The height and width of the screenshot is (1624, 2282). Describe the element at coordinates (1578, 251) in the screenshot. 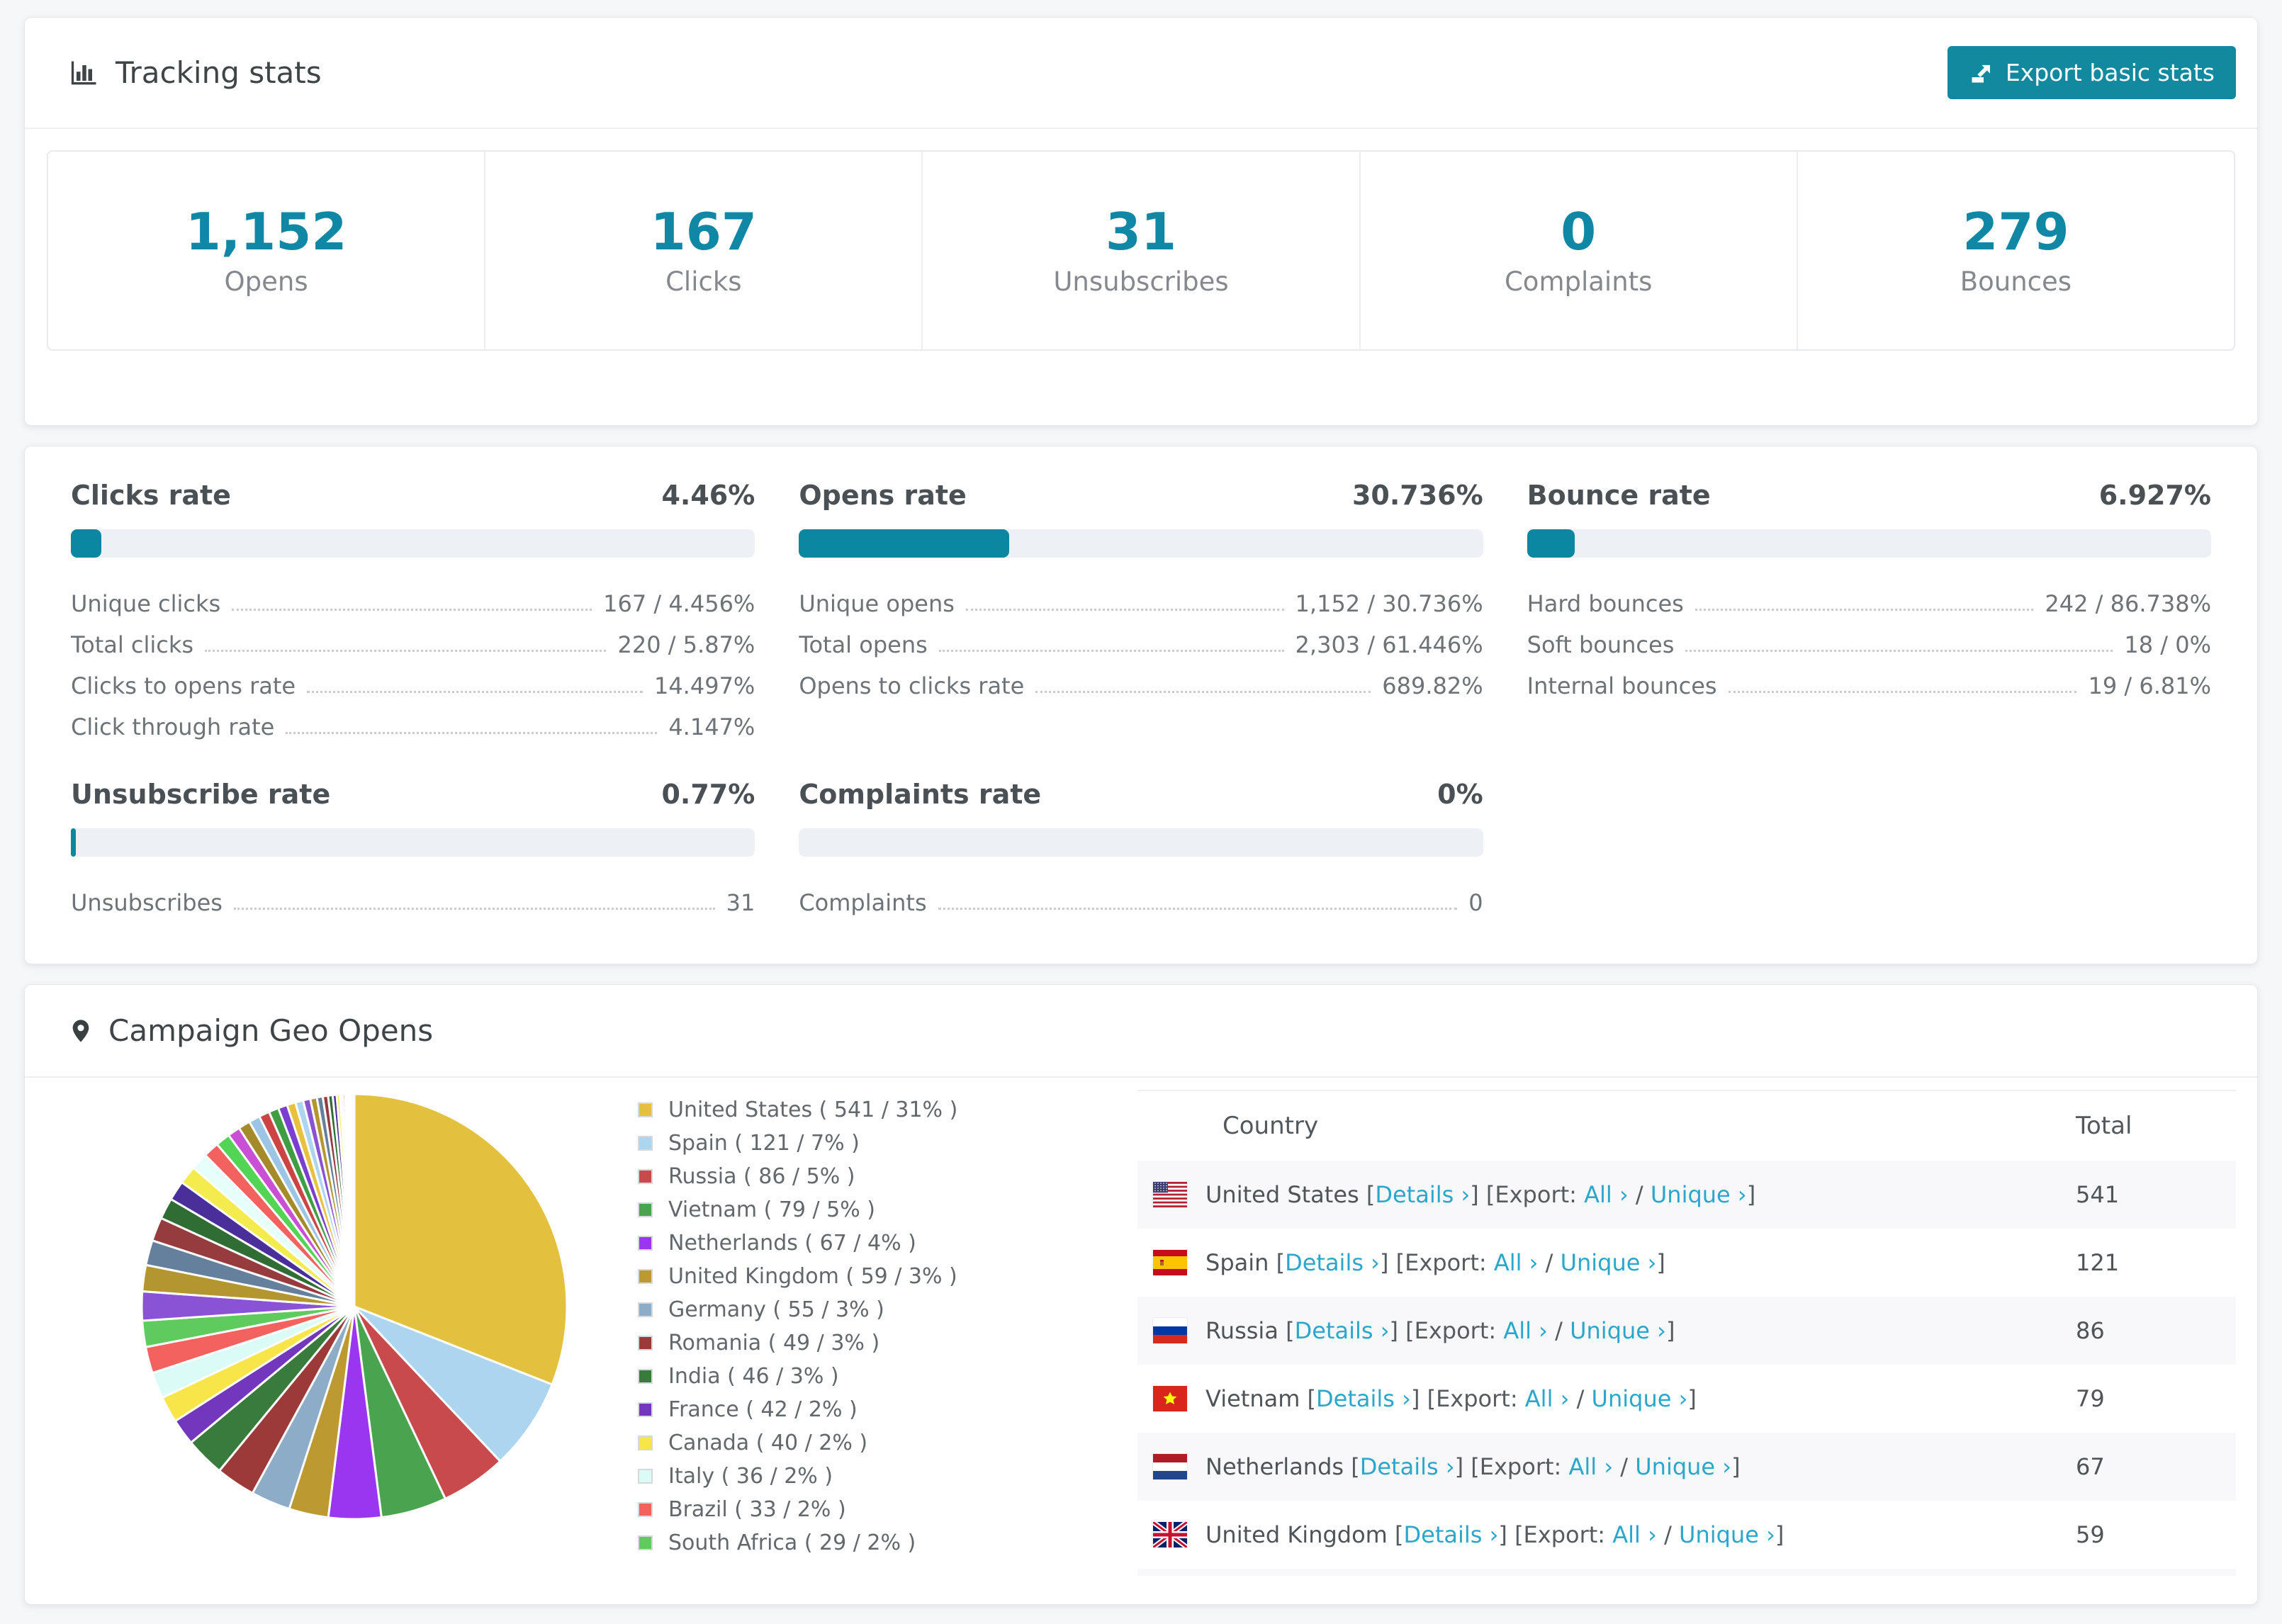

I see `stat-box-complaints: 0 Complaints` at that location.